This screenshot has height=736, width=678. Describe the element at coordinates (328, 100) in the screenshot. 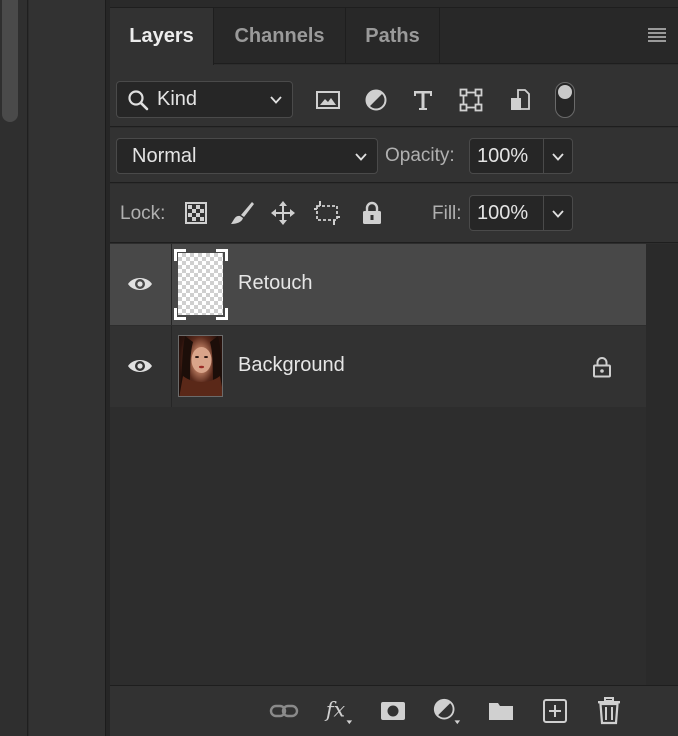

I see `image-filter-icon` at that location.